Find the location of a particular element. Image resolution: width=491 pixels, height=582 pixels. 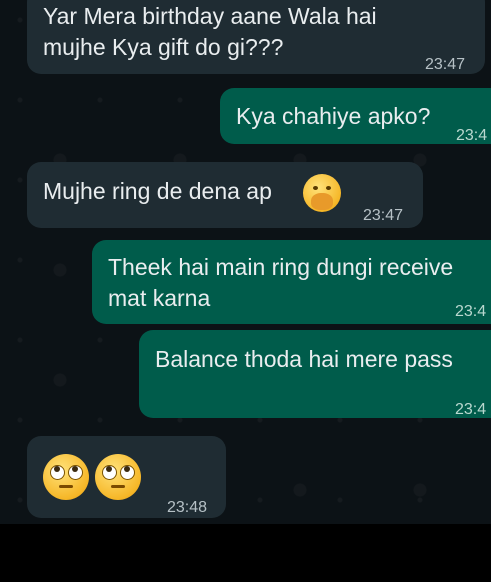

message-bubble-outgoing: Balance thoda hai mere pass 23:4 is located at coordinates (315, 374).